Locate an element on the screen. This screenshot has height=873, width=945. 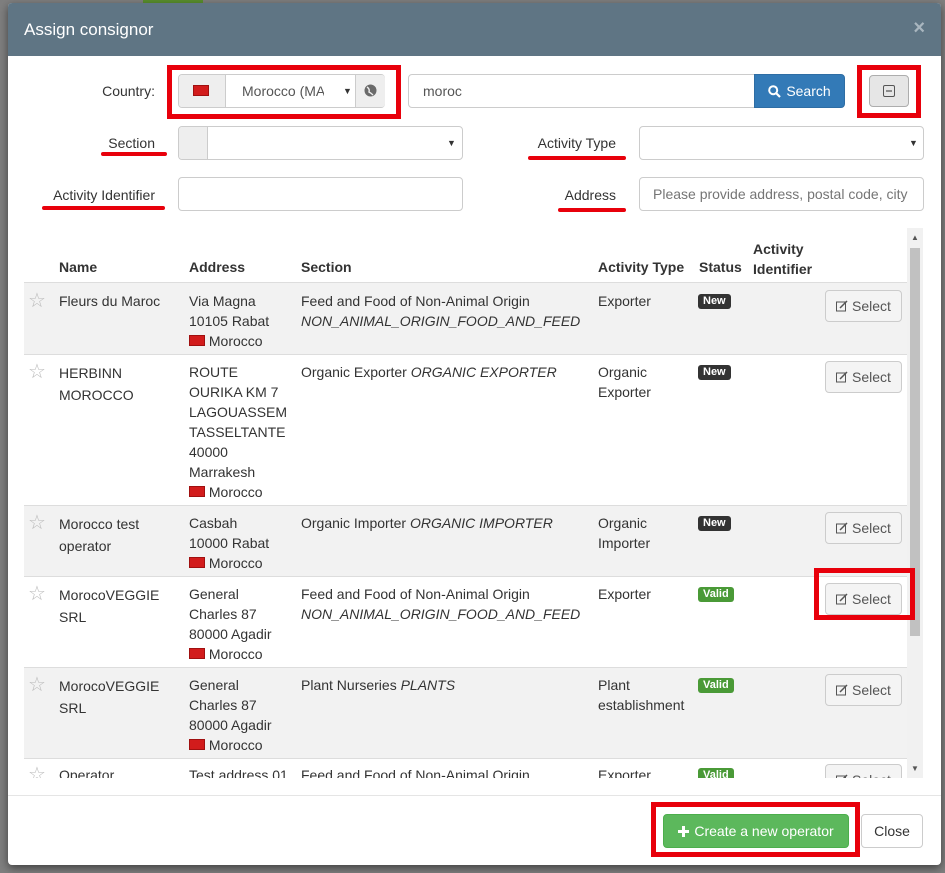
col-header-section: Section is located at coordinates (326, 267).